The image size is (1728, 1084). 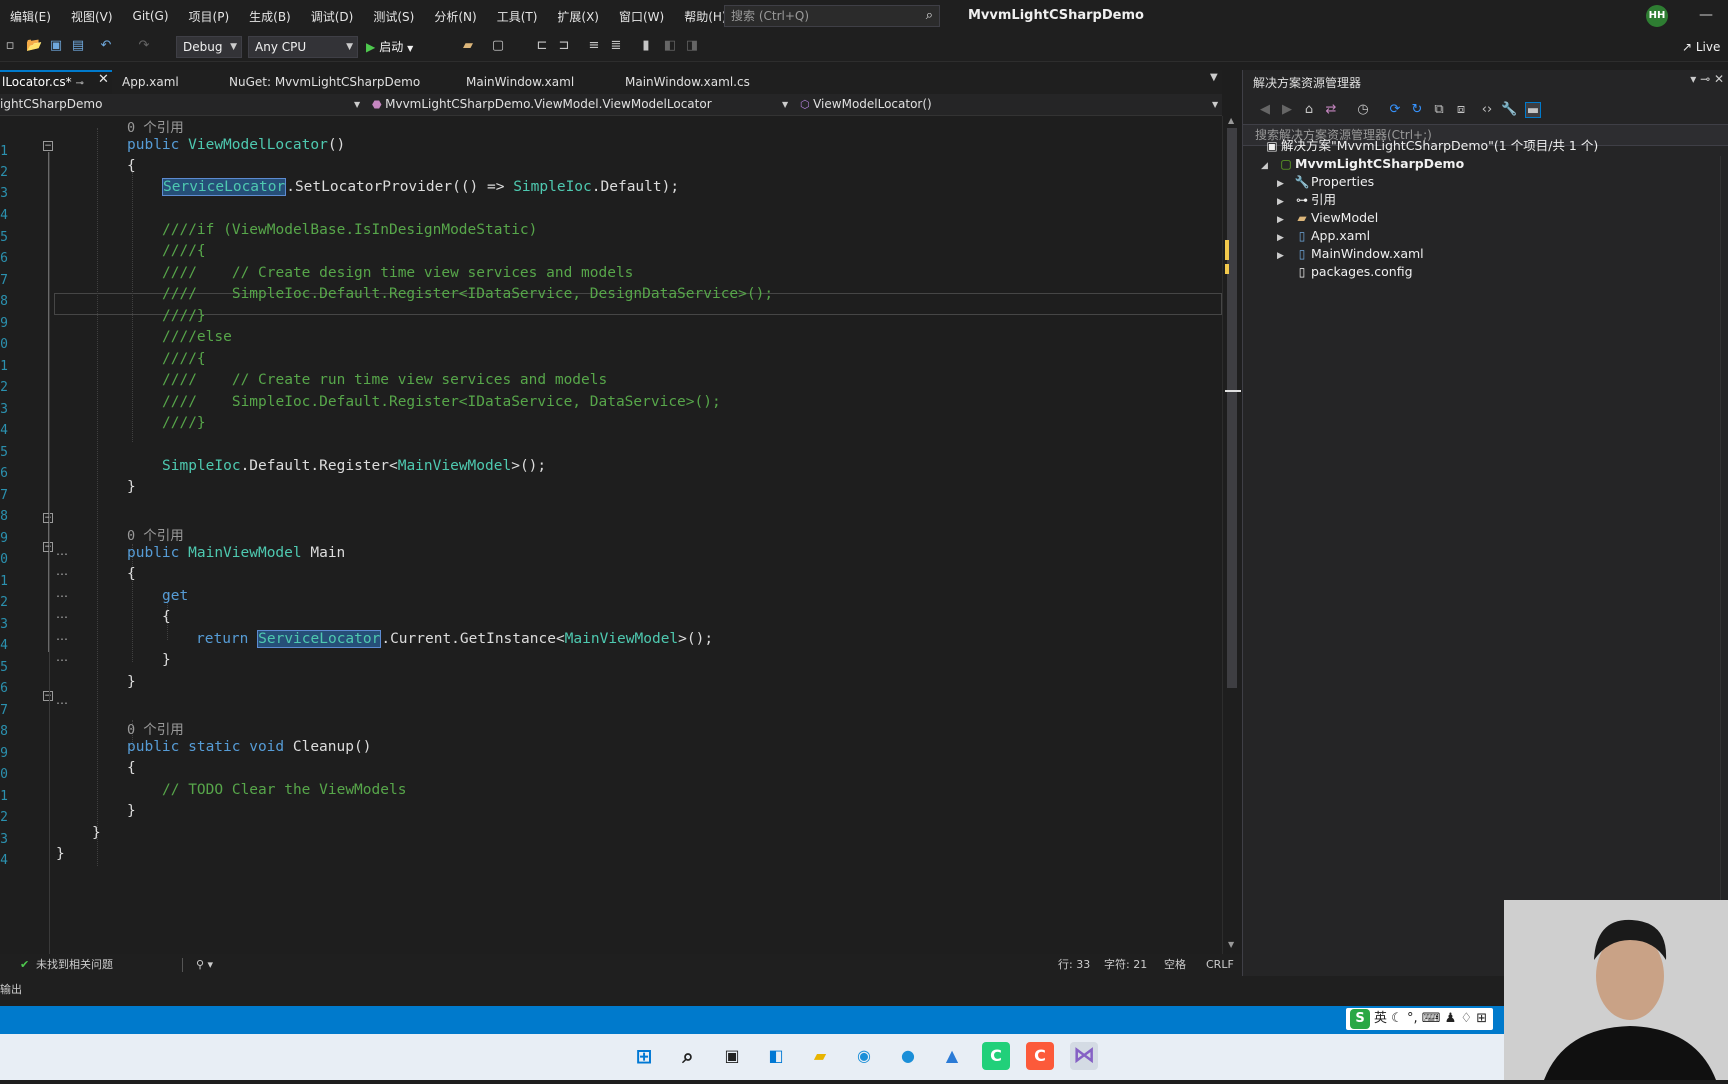 What do you see at coordinates (1362, 163) in the screenshot?
I see `project-node: ◢ ▢ MvvmLightCSharpDemo` at bounding box center [1362, 163].